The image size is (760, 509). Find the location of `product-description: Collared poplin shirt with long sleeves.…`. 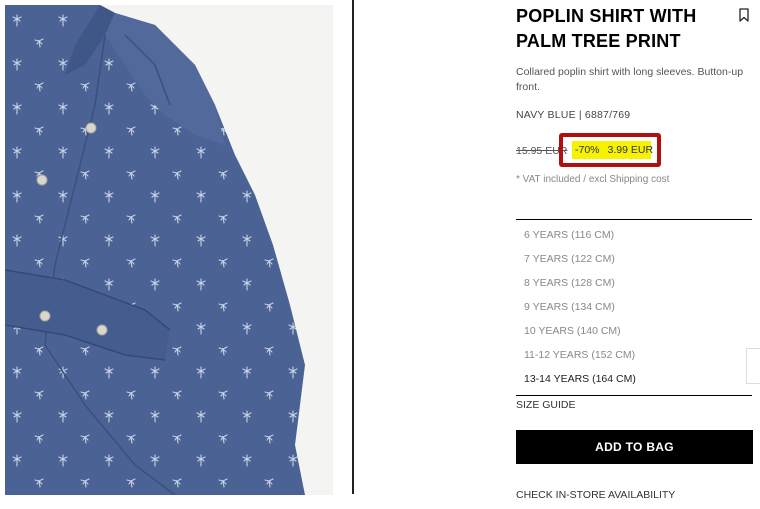

product-description: Collared poplin shirt with long sleeves.… is located at coordinates (630, 79).